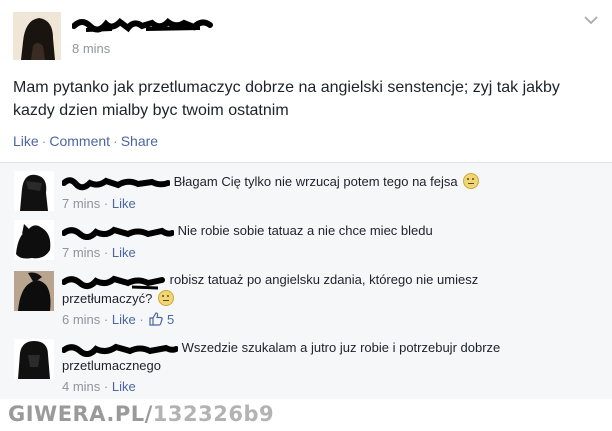  I want to click on comment-text-continued: przetłumaczyć?, so click(107, 298).